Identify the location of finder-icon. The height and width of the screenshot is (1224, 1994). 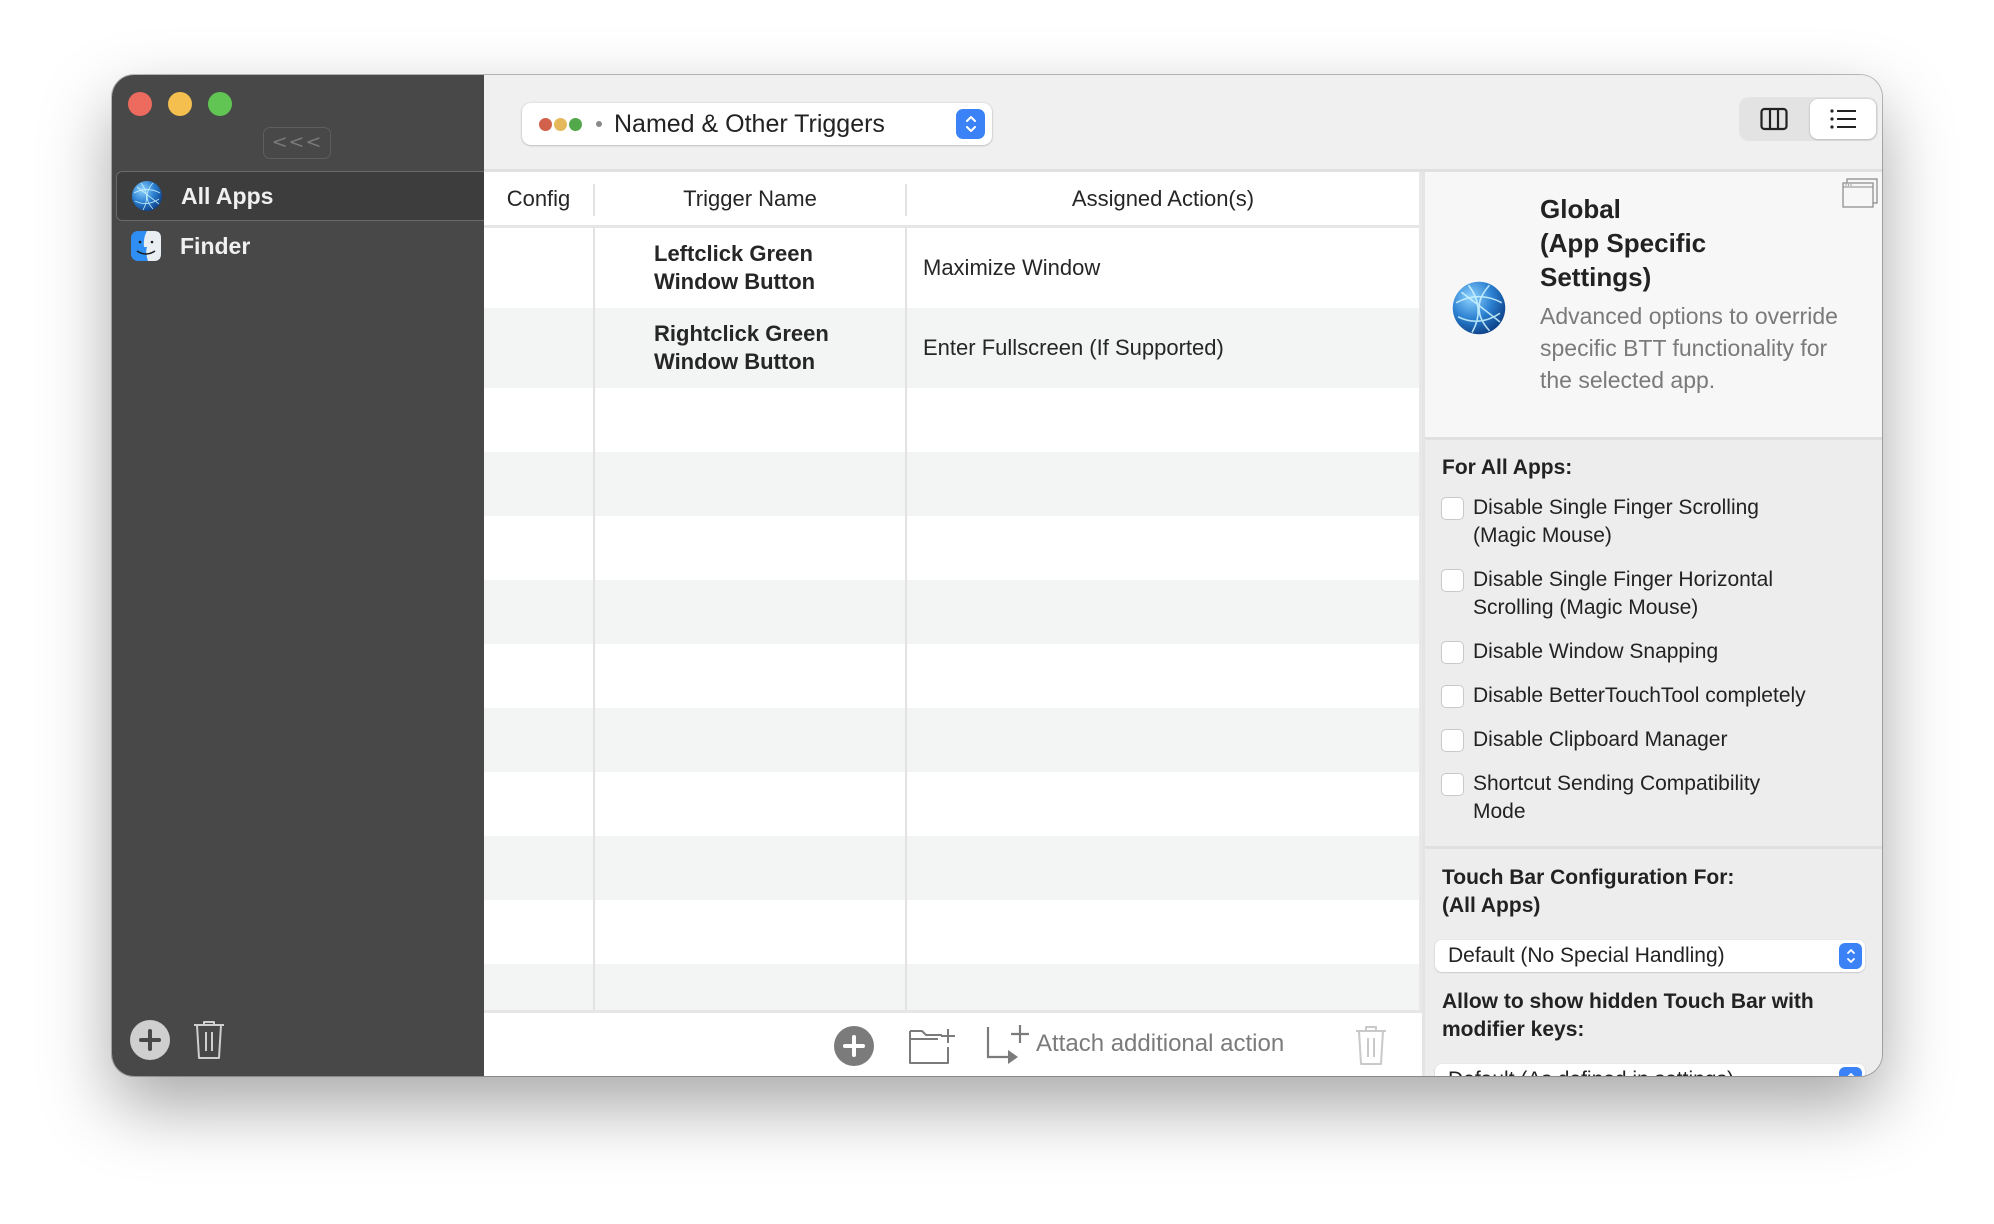
(146, 246).